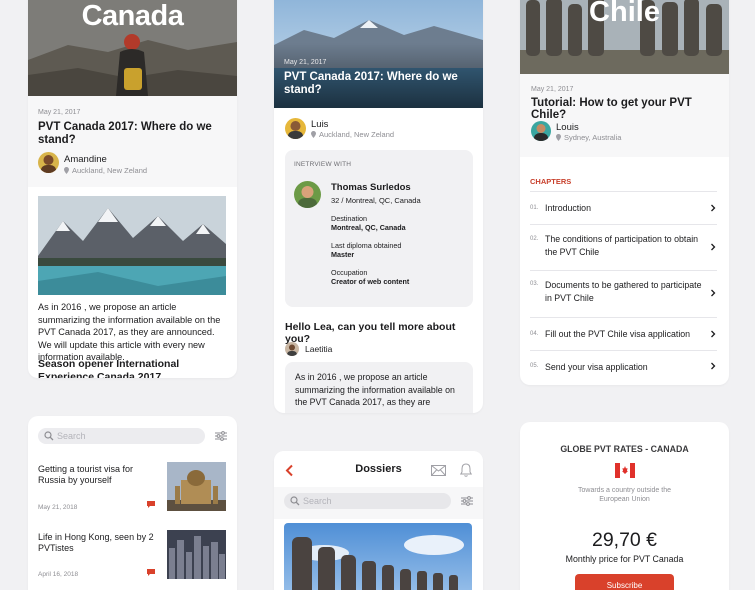  I want to click on subscribe-button-label: Subscribe, so click(624, 585).